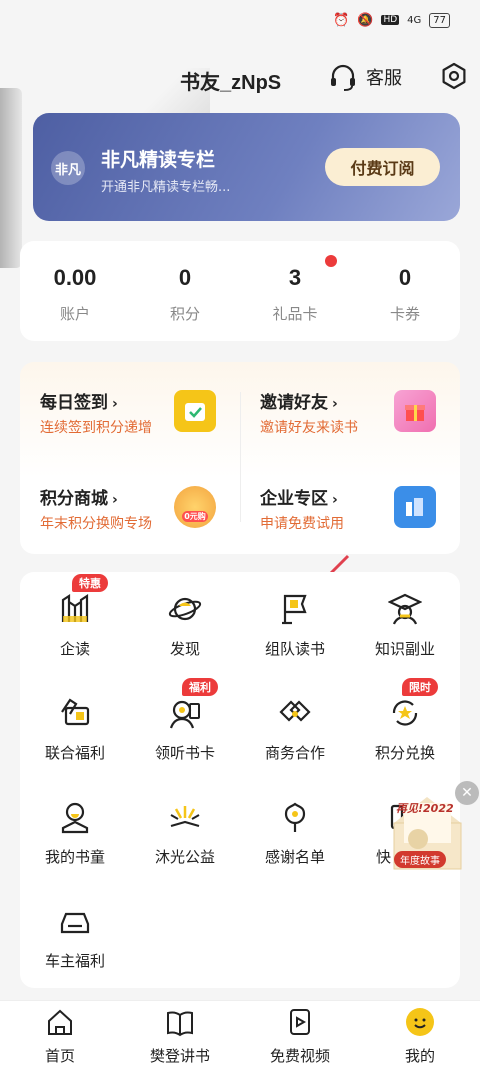 Image resolution: width=480 pixels, height=1067 pixels. I want to click on settings-icon, so click(454, 76).